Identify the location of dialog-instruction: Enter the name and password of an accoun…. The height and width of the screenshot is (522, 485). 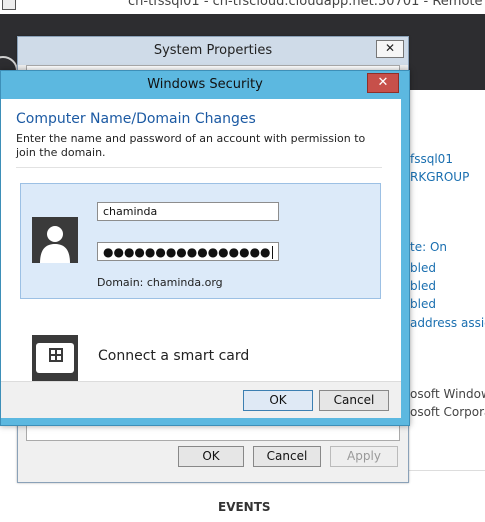
(191, 145).